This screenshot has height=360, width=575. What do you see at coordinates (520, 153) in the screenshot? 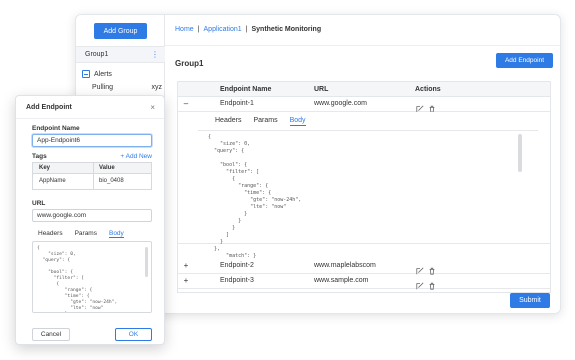
I see `code-scrollbar` at bounding box center [520, 153].